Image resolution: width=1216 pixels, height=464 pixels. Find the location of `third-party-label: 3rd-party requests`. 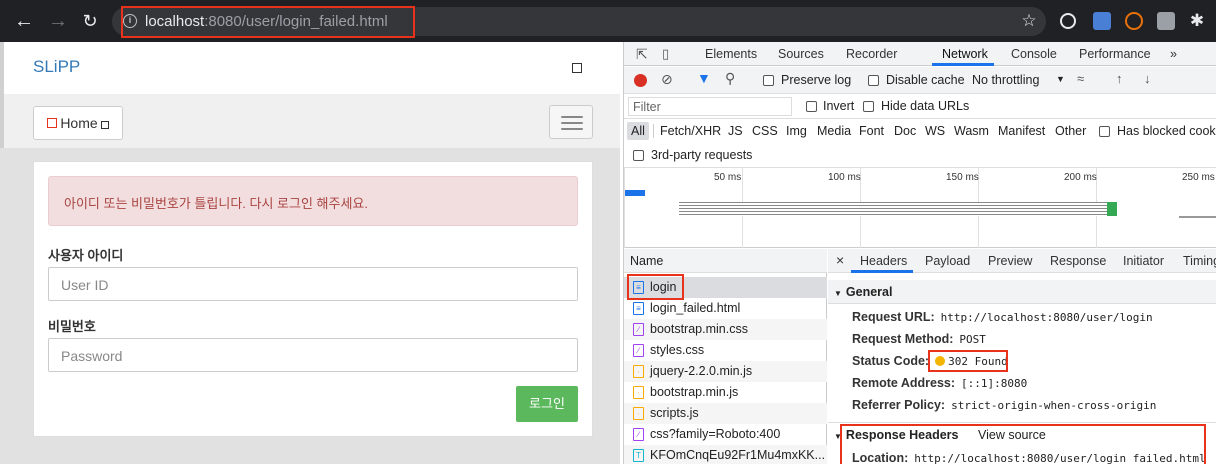

third-party-label: 3rd-party requests is located at coordinates (702, 155).